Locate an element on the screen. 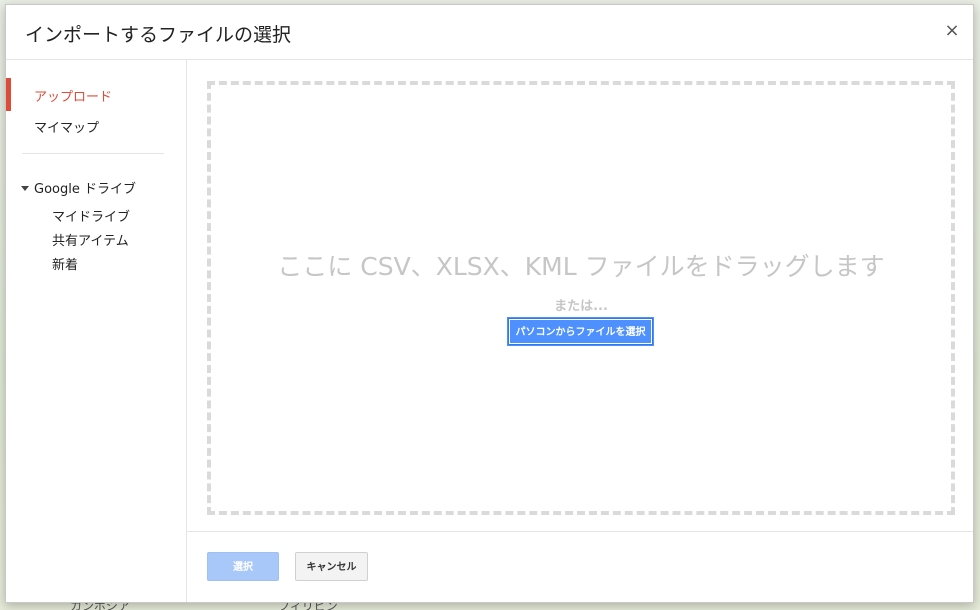 This screenshot has height=610, width=980. dialog-footer: 選択 キャンセル is located at coordinates (580, 566).